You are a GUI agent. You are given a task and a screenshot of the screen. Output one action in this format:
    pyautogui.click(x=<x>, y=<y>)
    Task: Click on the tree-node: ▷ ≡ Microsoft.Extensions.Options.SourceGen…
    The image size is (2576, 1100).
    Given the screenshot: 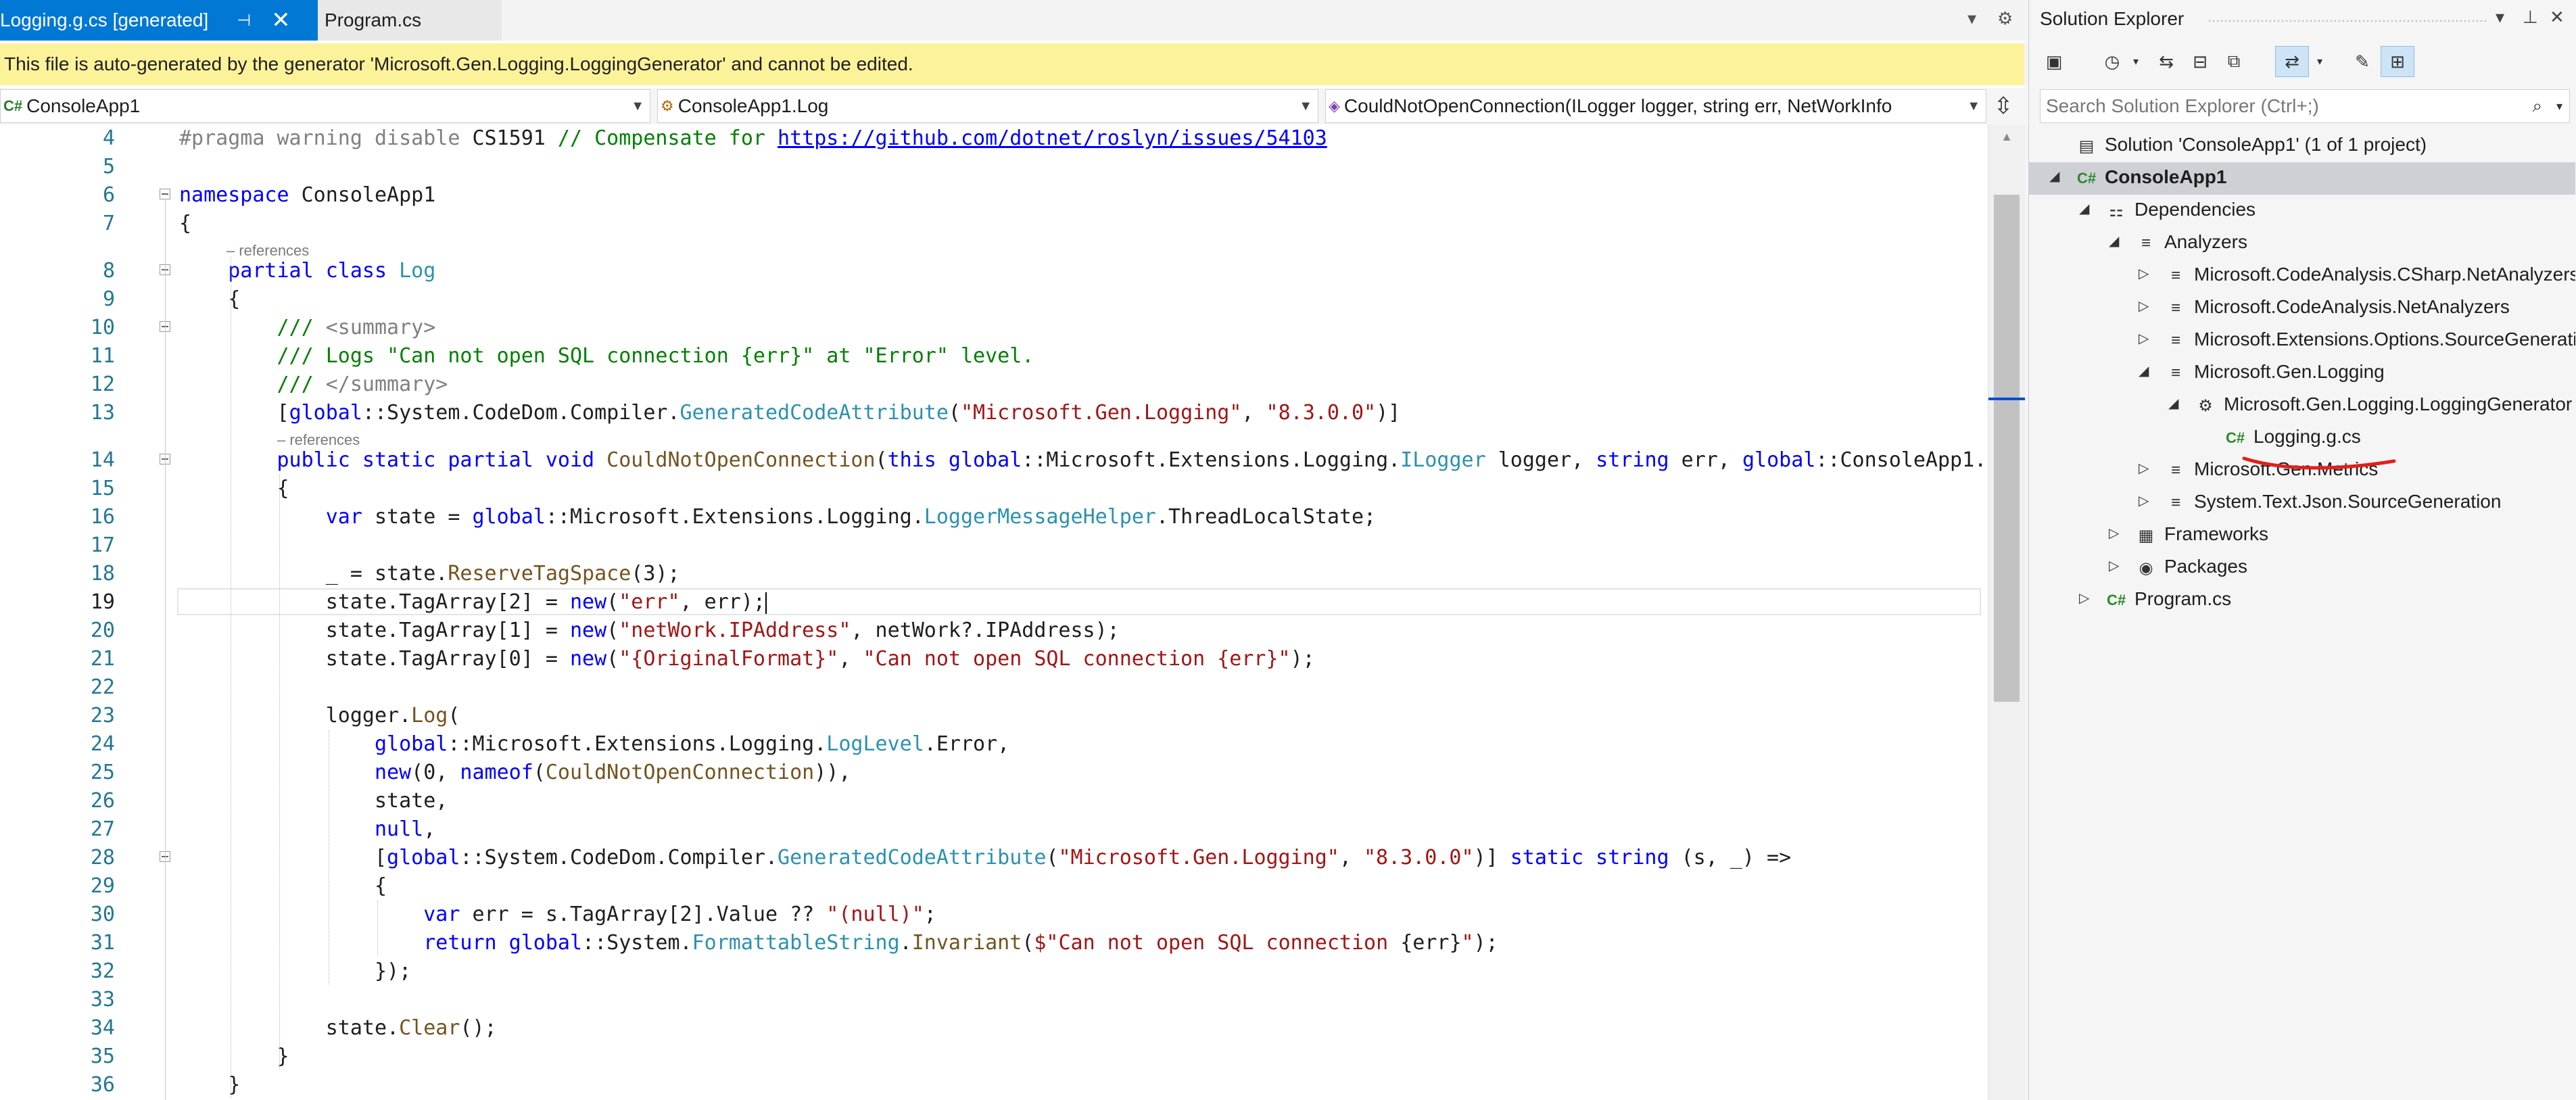 What is the action you would take?
    pyautogui.click(x=2302, y=341)
    